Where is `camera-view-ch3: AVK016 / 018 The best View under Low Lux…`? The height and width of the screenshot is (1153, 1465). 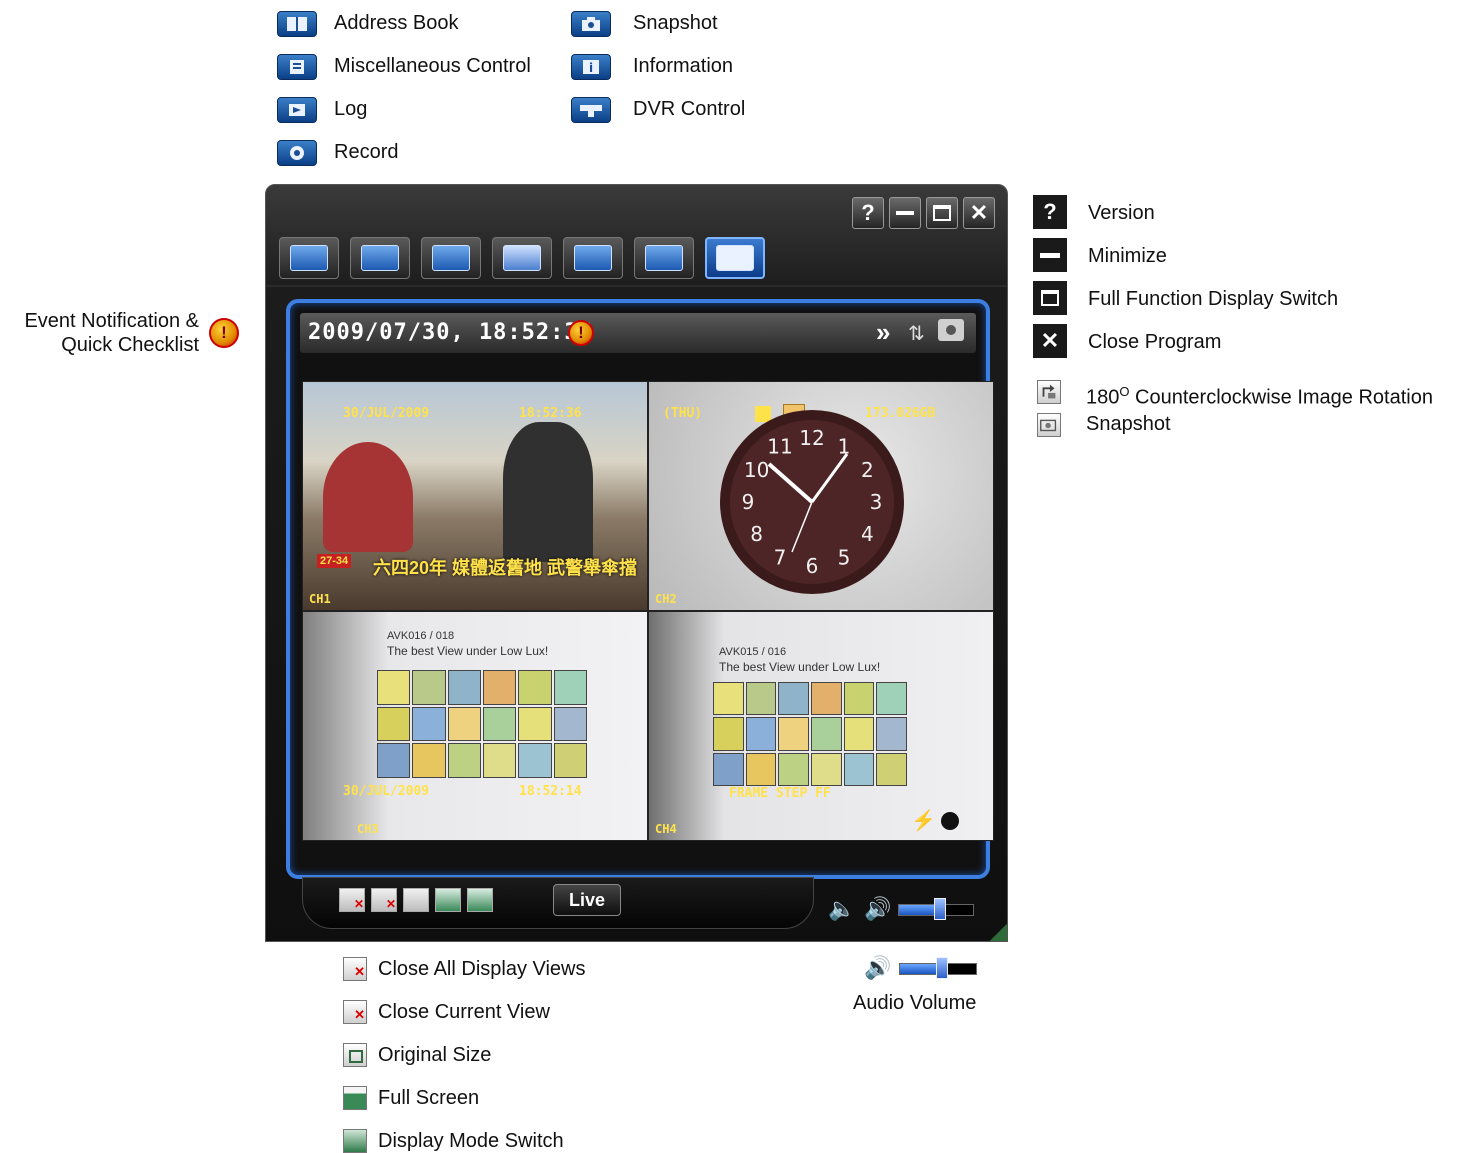 camera-view-ch3: AVK016 / 018 The best View under Low Lux… is located at coordinates (475, 726).